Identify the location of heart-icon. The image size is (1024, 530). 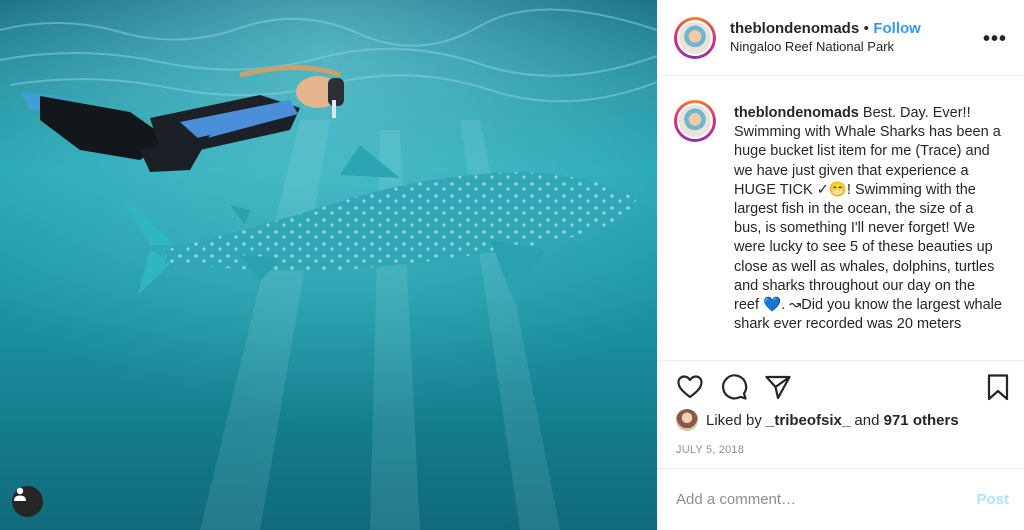
(690, 387).